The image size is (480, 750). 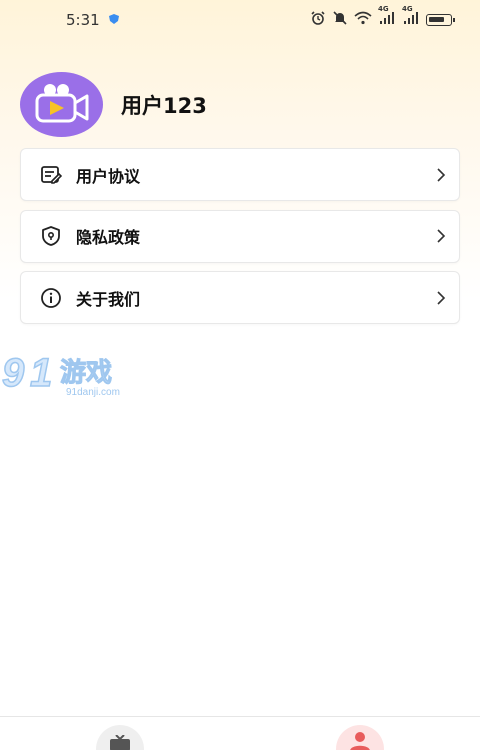 I want to click on tab-profile, so click(x=360, y=737).